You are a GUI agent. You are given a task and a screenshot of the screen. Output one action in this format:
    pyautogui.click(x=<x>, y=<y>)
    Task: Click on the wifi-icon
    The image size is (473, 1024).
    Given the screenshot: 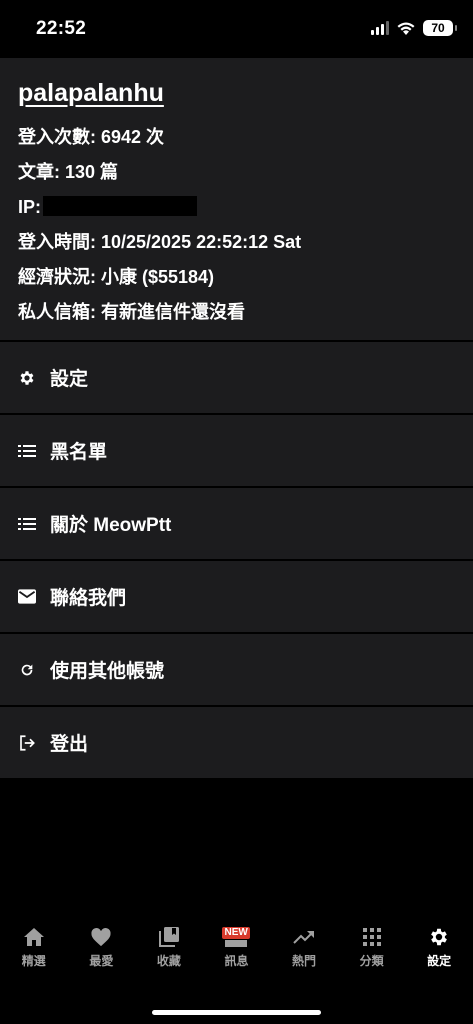 What is the action you would take?
    pyautogui.click(x=406, y=28)
    